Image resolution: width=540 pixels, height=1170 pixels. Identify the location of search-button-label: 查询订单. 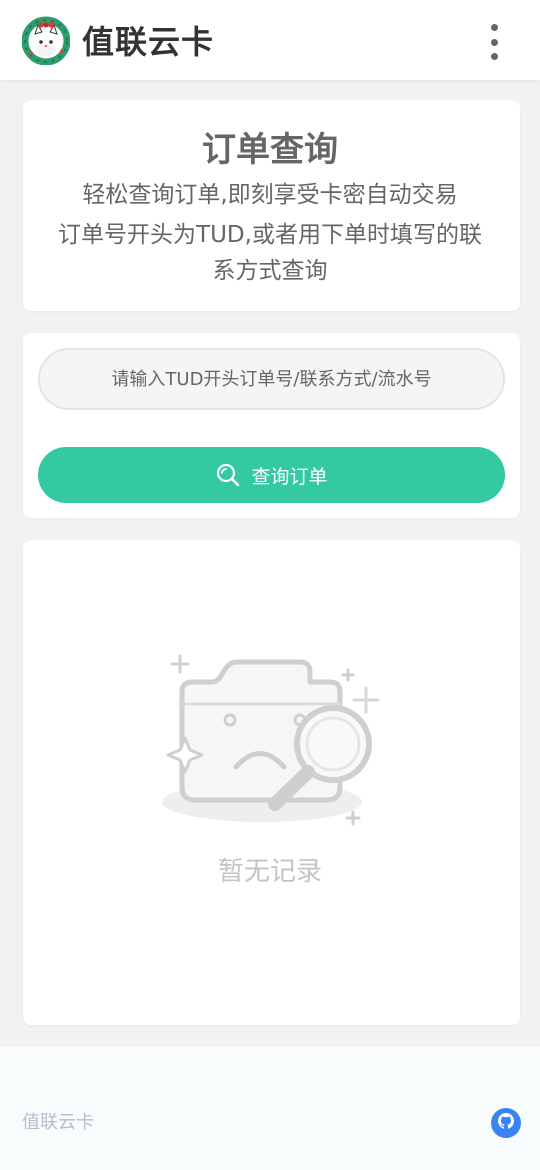
(289, 476).